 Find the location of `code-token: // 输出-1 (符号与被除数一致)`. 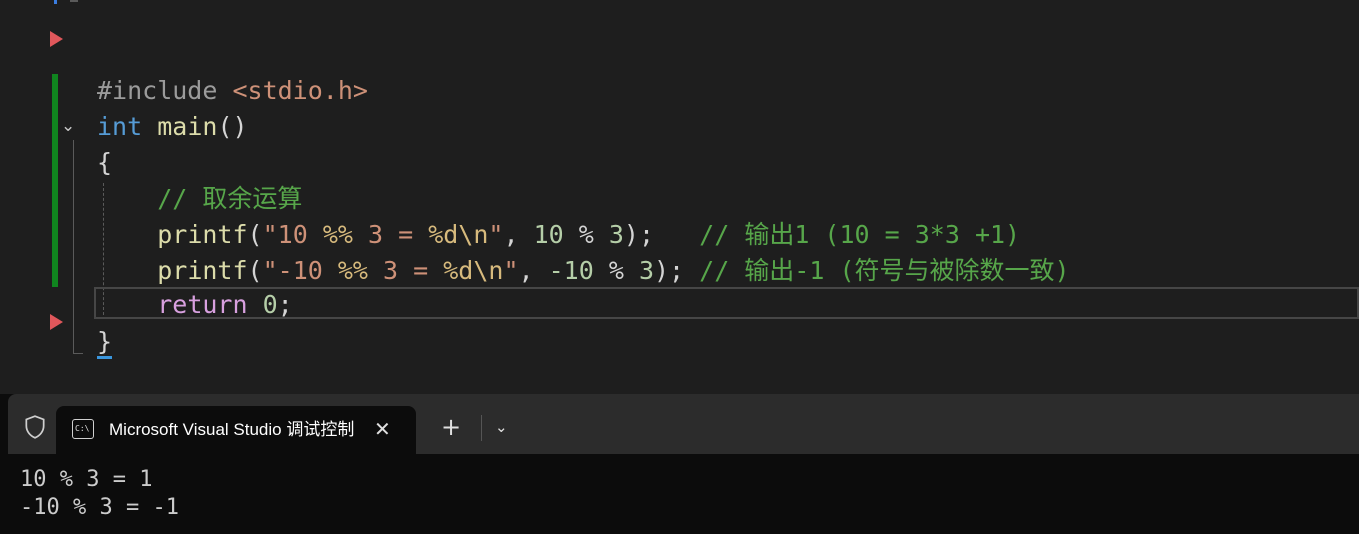

code-token: // 输出-1 (符号与被除数一致) is located at coordinates (884, 270).